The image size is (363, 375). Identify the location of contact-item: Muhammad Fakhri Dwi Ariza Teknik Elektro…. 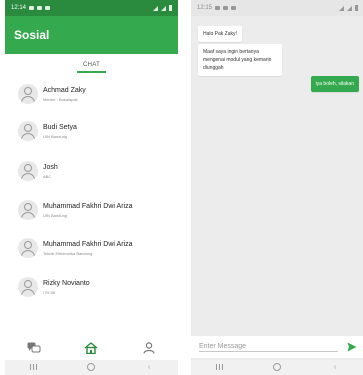
(91, 251).